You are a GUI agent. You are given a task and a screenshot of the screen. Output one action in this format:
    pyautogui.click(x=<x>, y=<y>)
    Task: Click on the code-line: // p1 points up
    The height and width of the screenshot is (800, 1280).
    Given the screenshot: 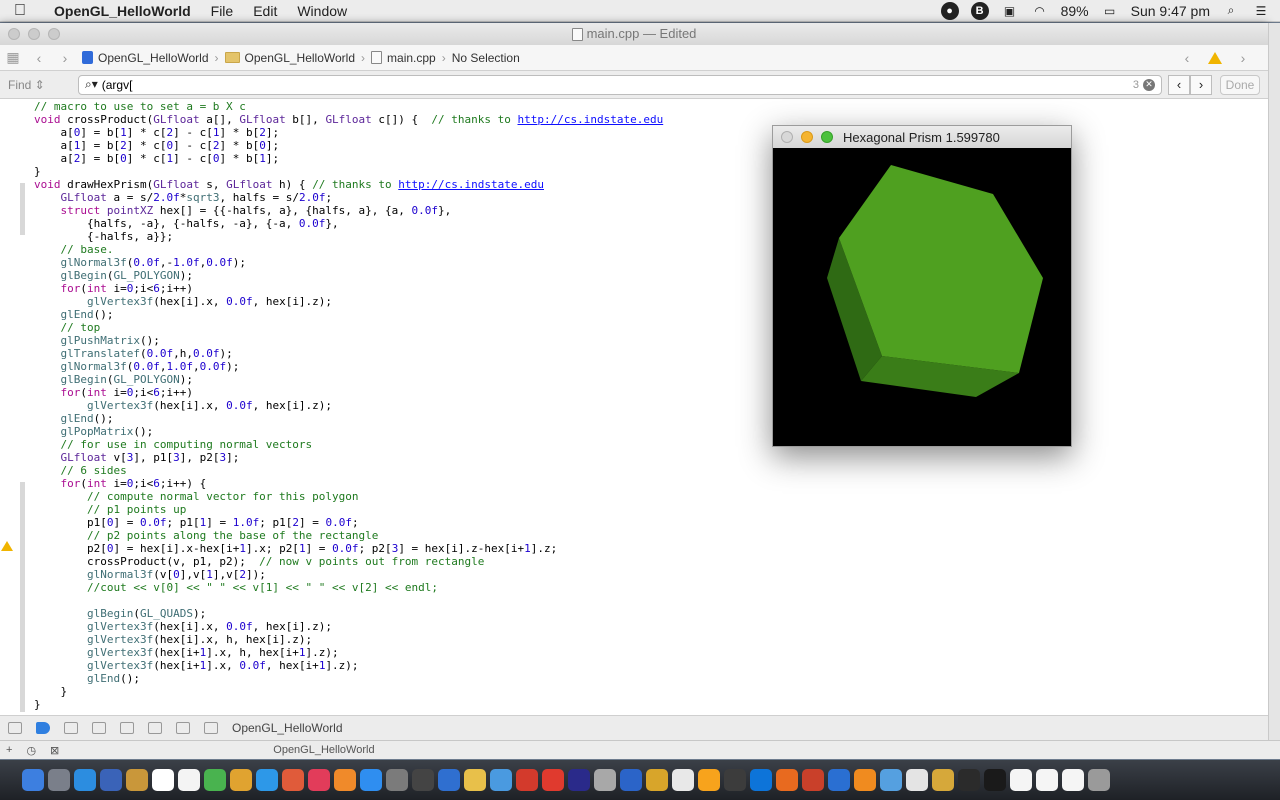 What is the action you would take?
    pyautogui.click(x=348, y=509)
    